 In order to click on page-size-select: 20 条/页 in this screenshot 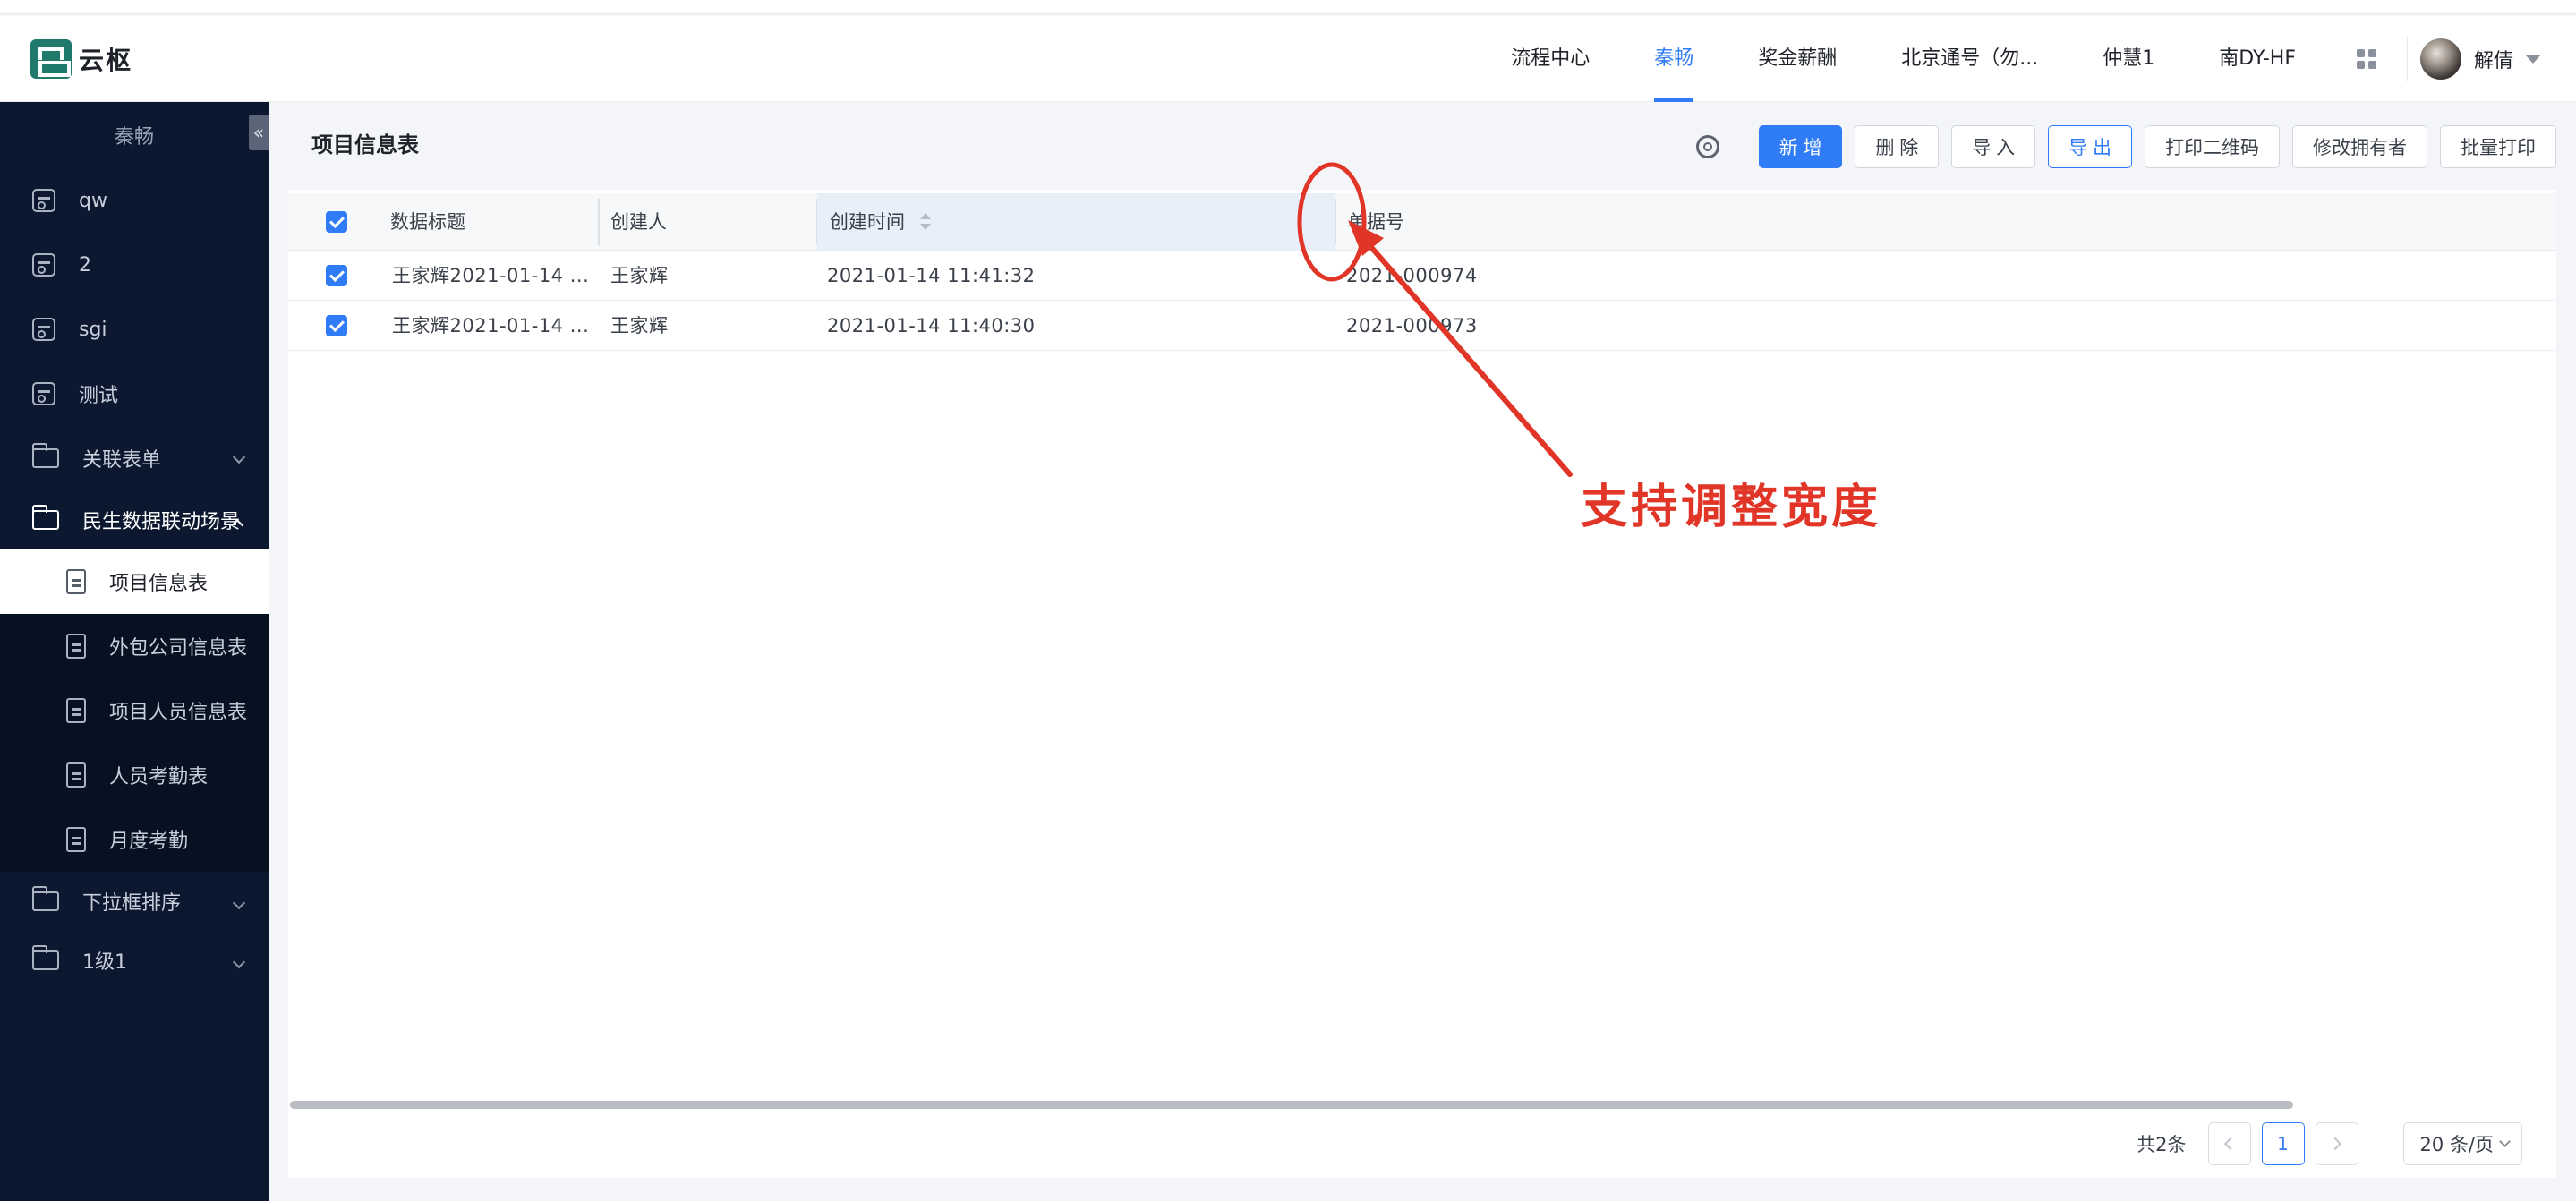, I will do `click(2462, 1143)`.